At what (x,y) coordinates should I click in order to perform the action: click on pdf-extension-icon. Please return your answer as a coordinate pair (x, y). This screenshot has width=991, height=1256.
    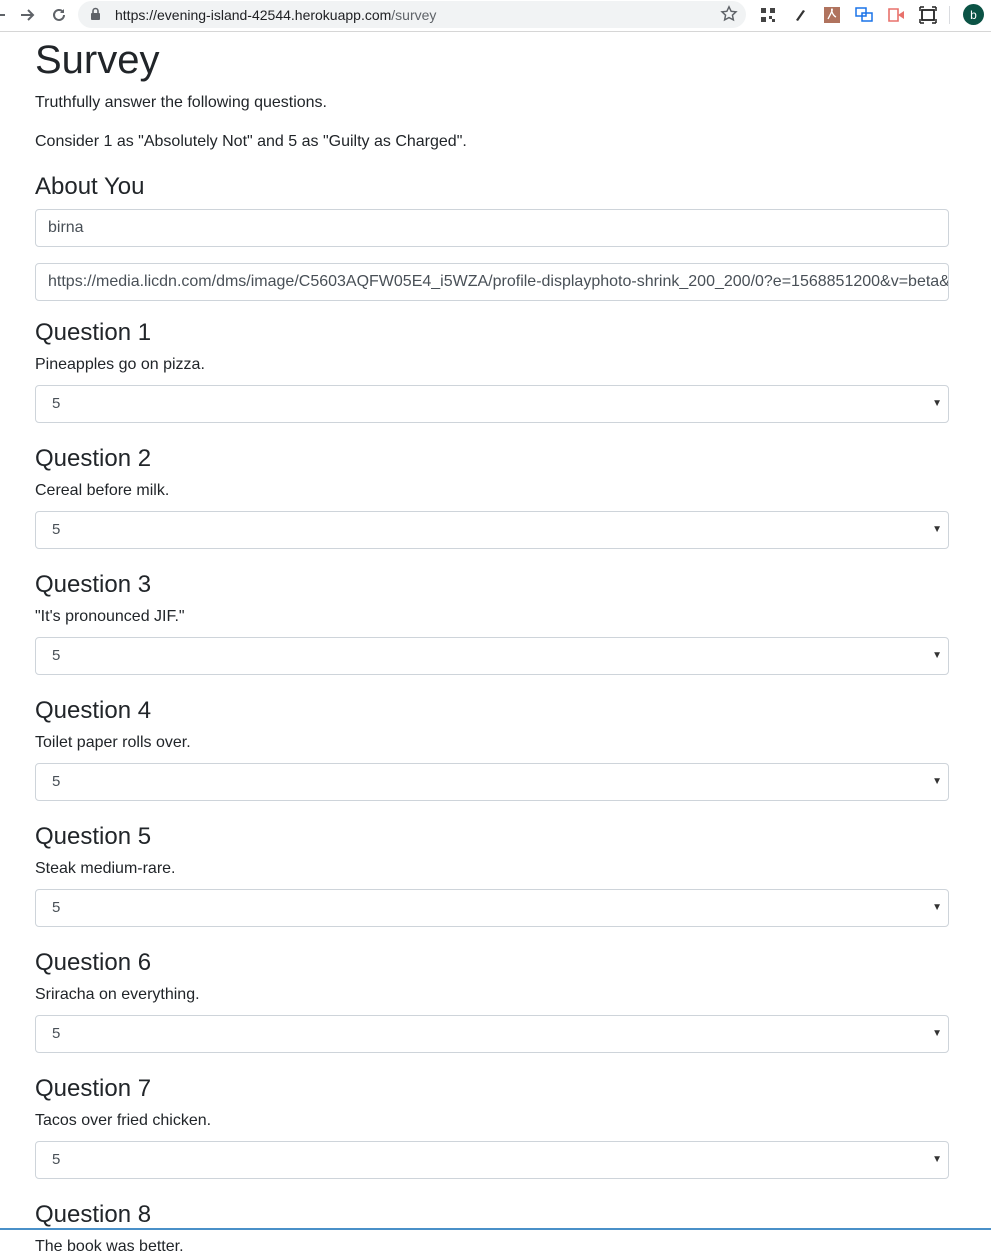
    Looking at the image, I should click on (832, 15).